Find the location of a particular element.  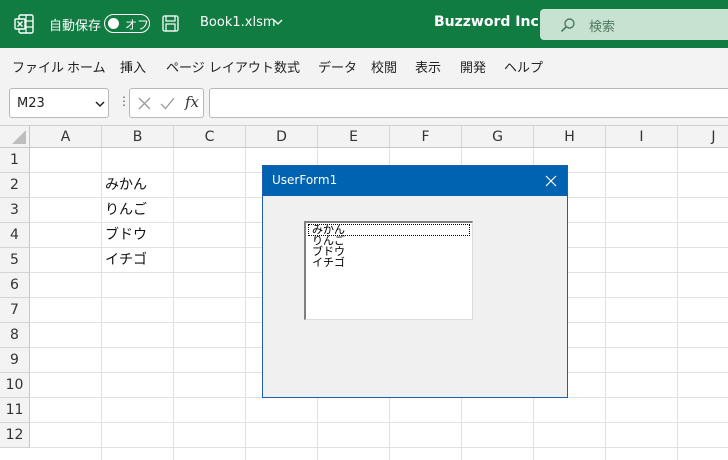

file-name: Book1.xlsm is located at coordinates (238, 22).